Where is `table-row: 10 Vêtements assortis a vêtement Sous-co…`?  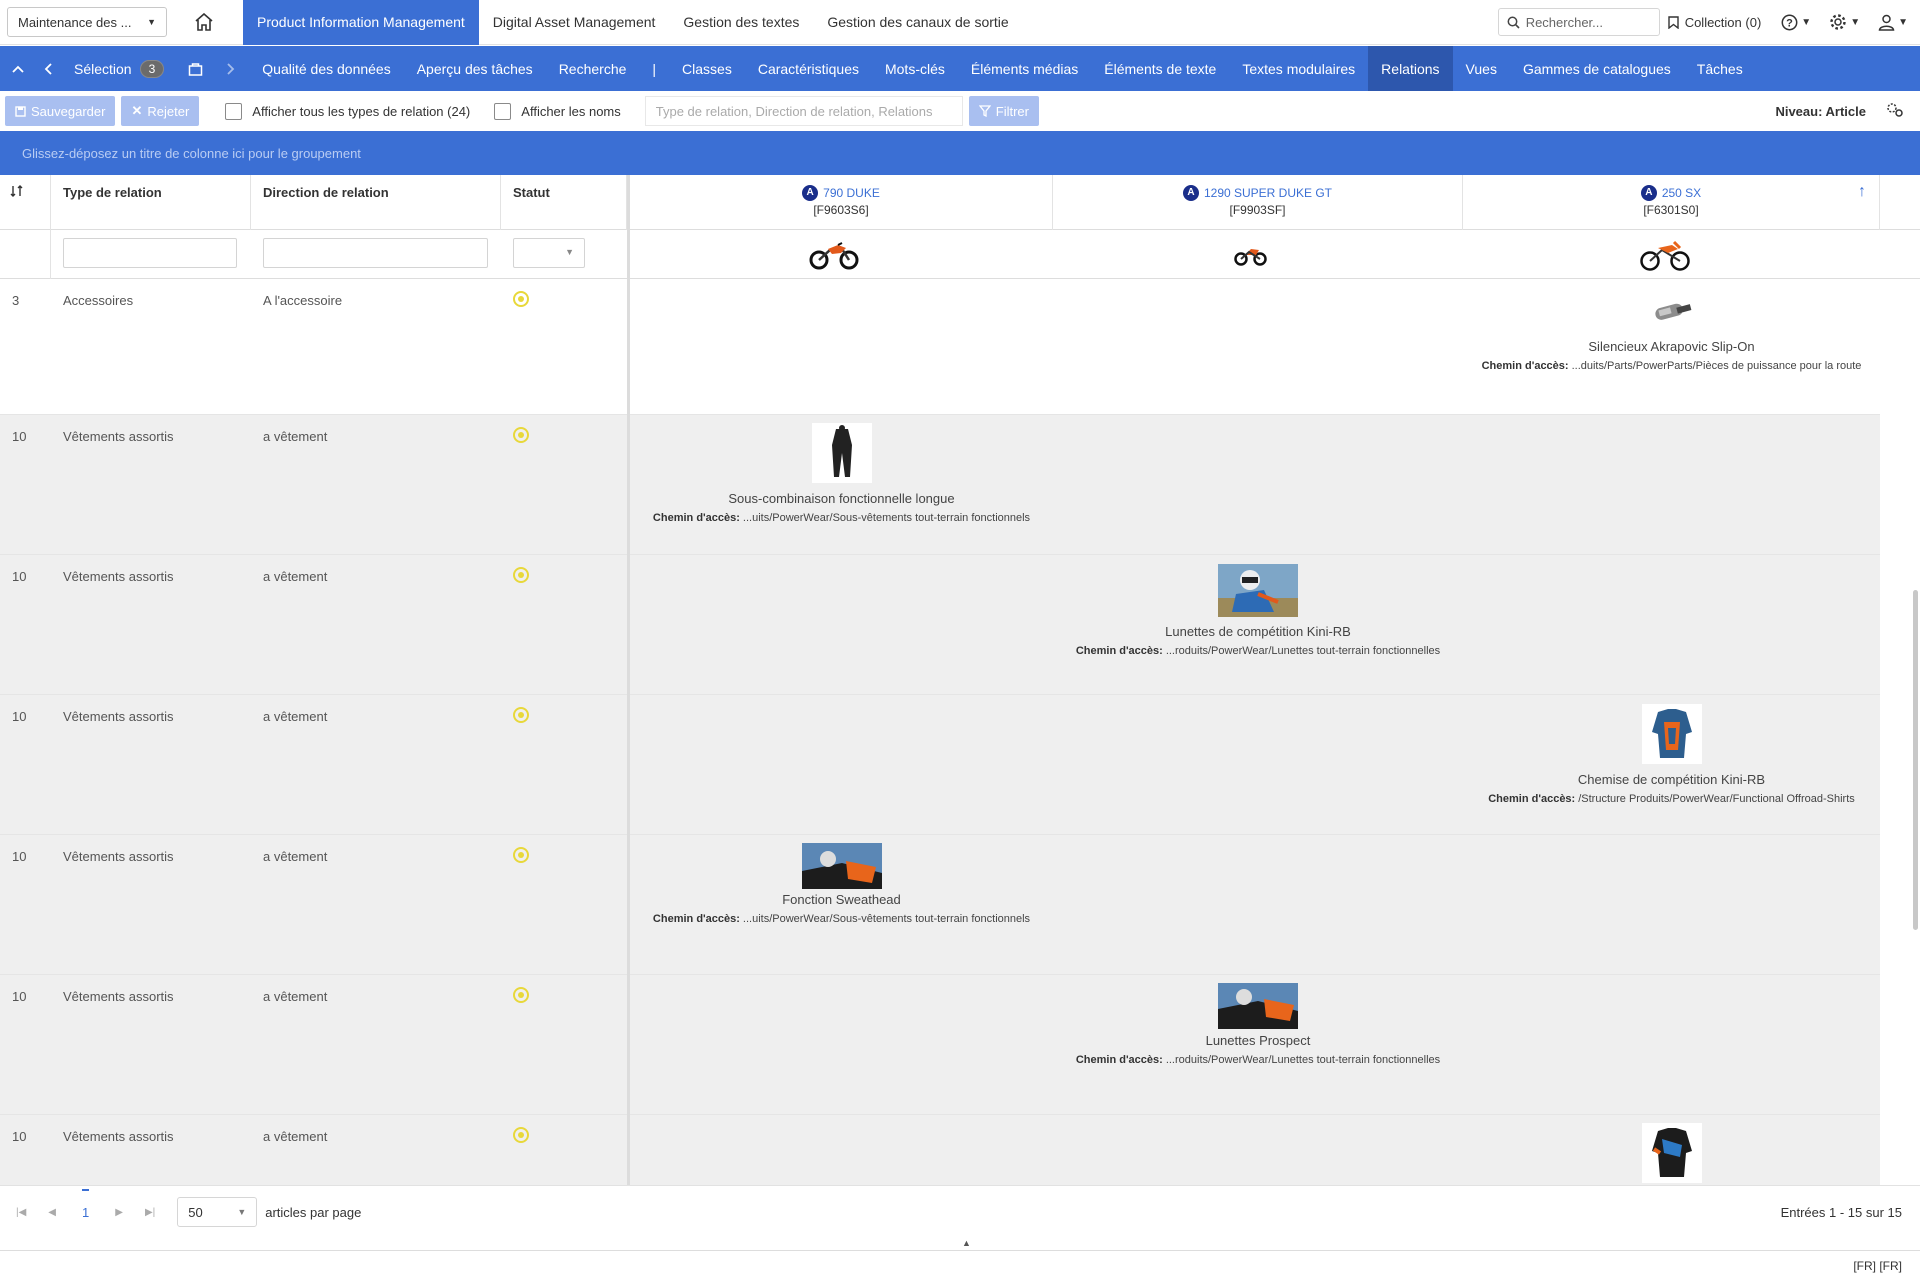
table-row: 10 Vêtements assortis a vêtement Sous-co… is located at coordinates (940, 485).